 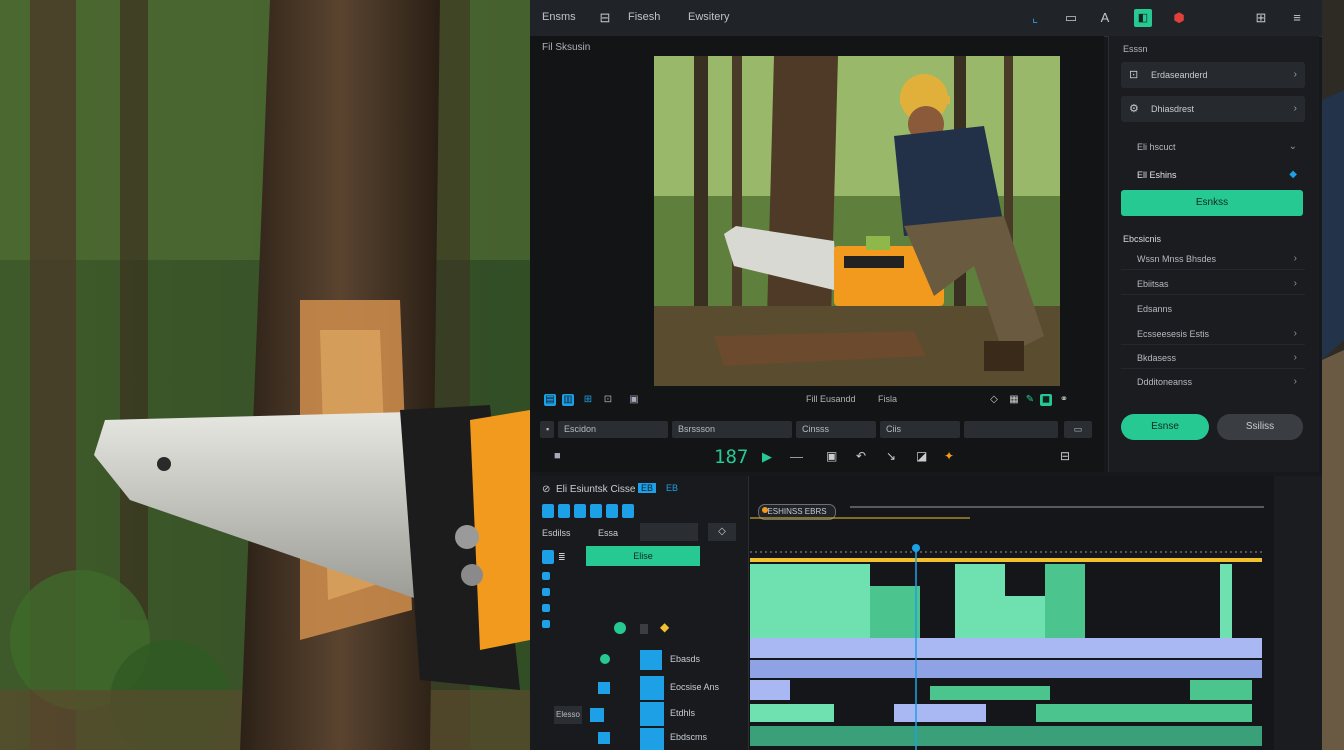 I want to click on shield-icon: ⬢, so click(x=1179, y=18).